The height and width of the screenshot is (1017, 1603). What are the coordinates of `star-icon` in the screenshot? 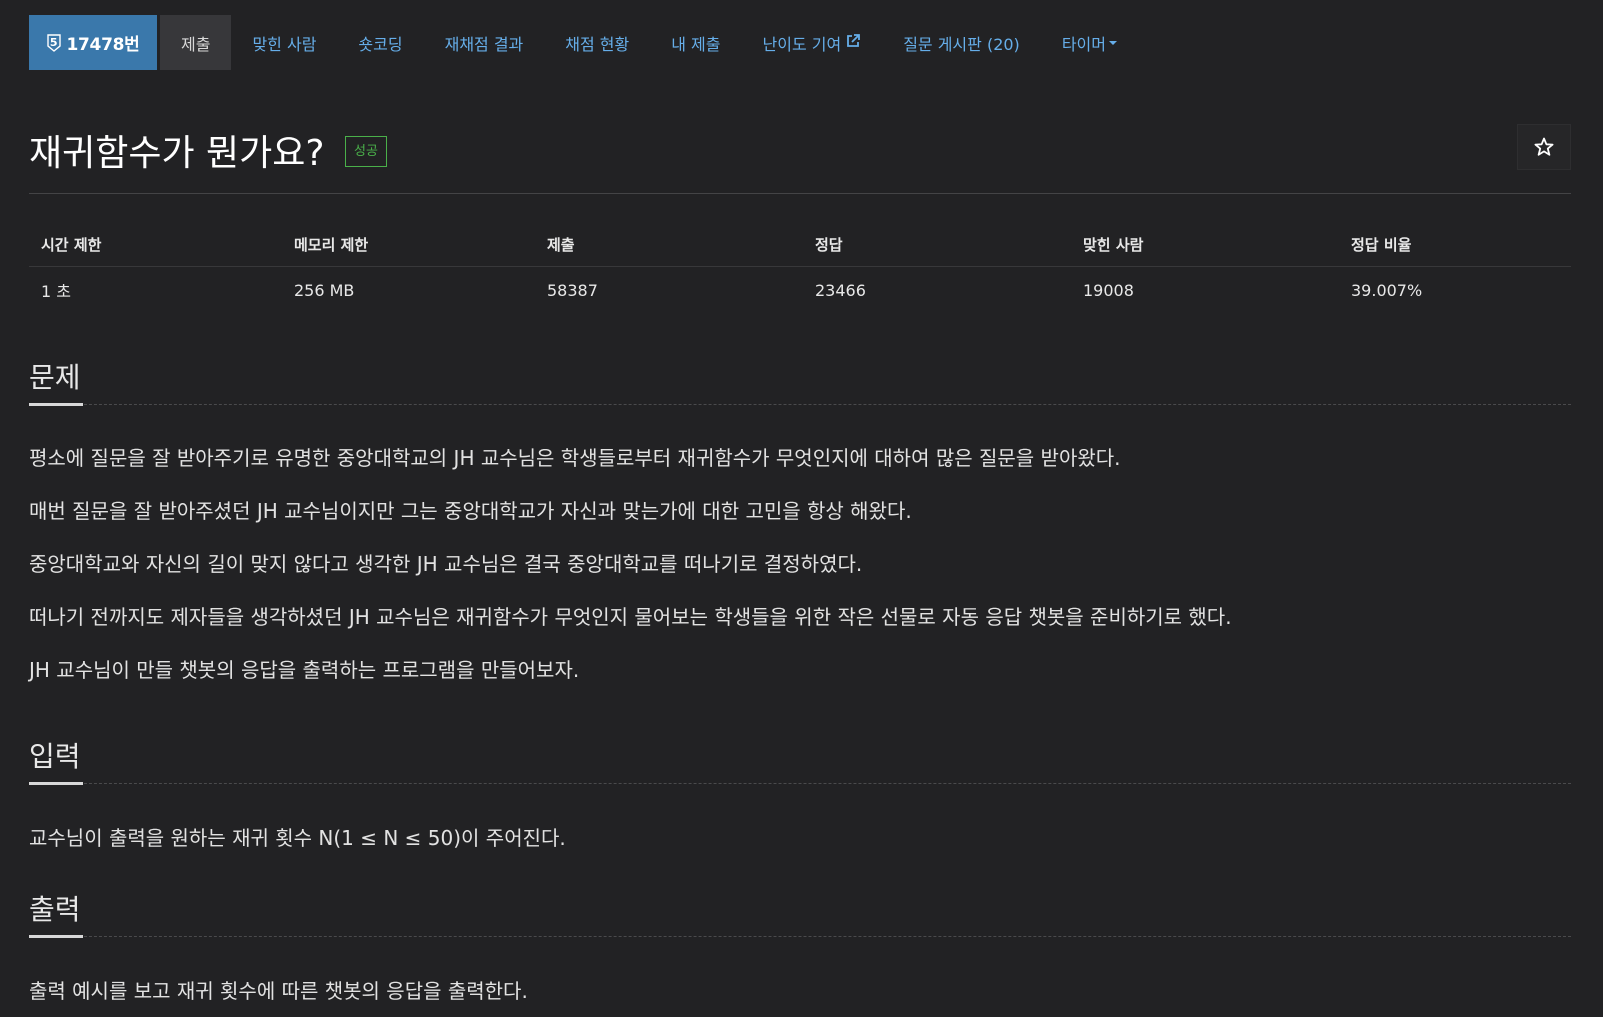 It's located at (1544, 146).